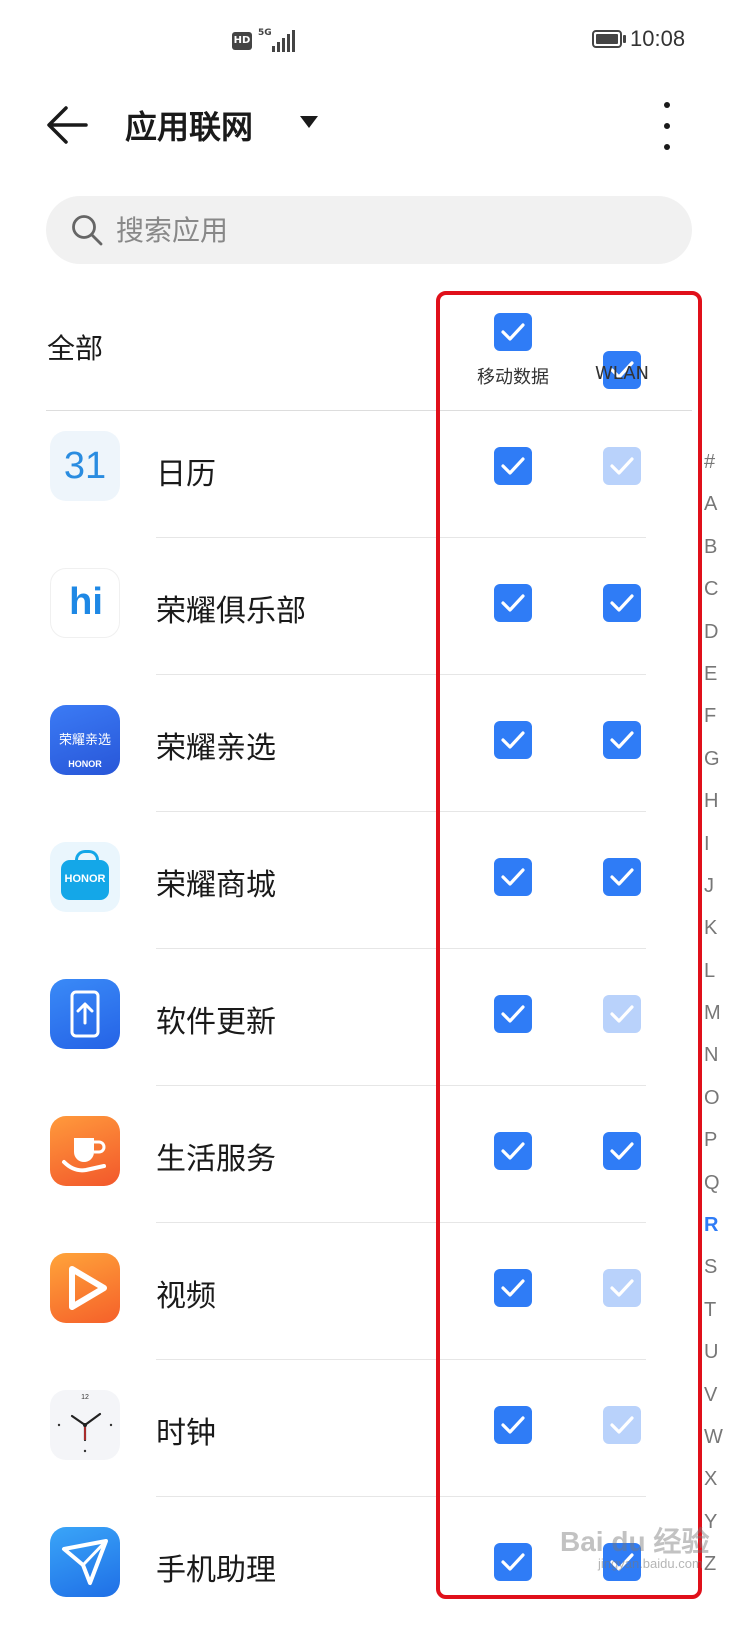  I want to click on app-name: 生活服务, so click(216, 1159).